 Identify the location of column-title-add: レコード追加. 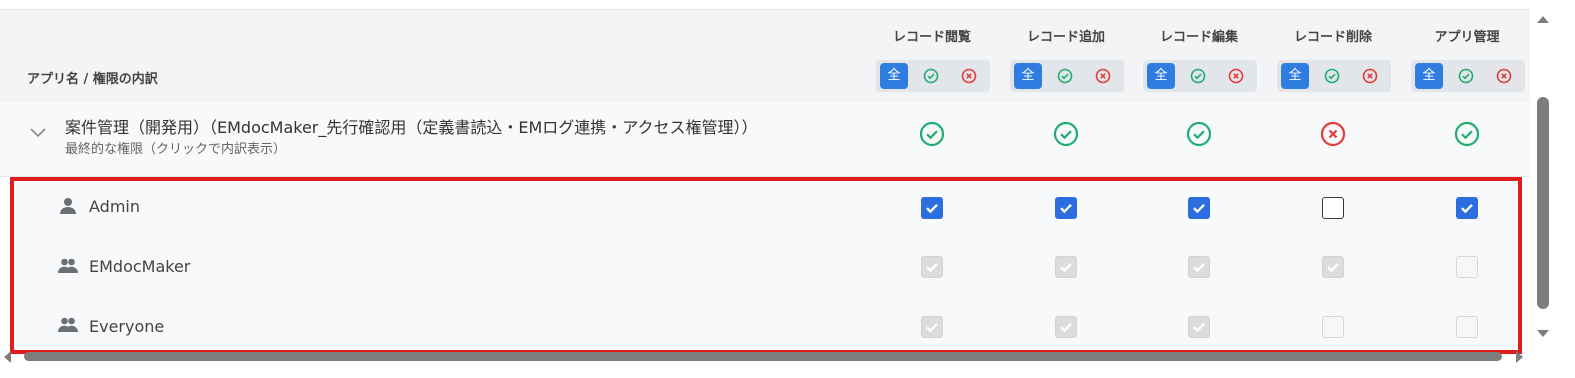
(1065, 37).